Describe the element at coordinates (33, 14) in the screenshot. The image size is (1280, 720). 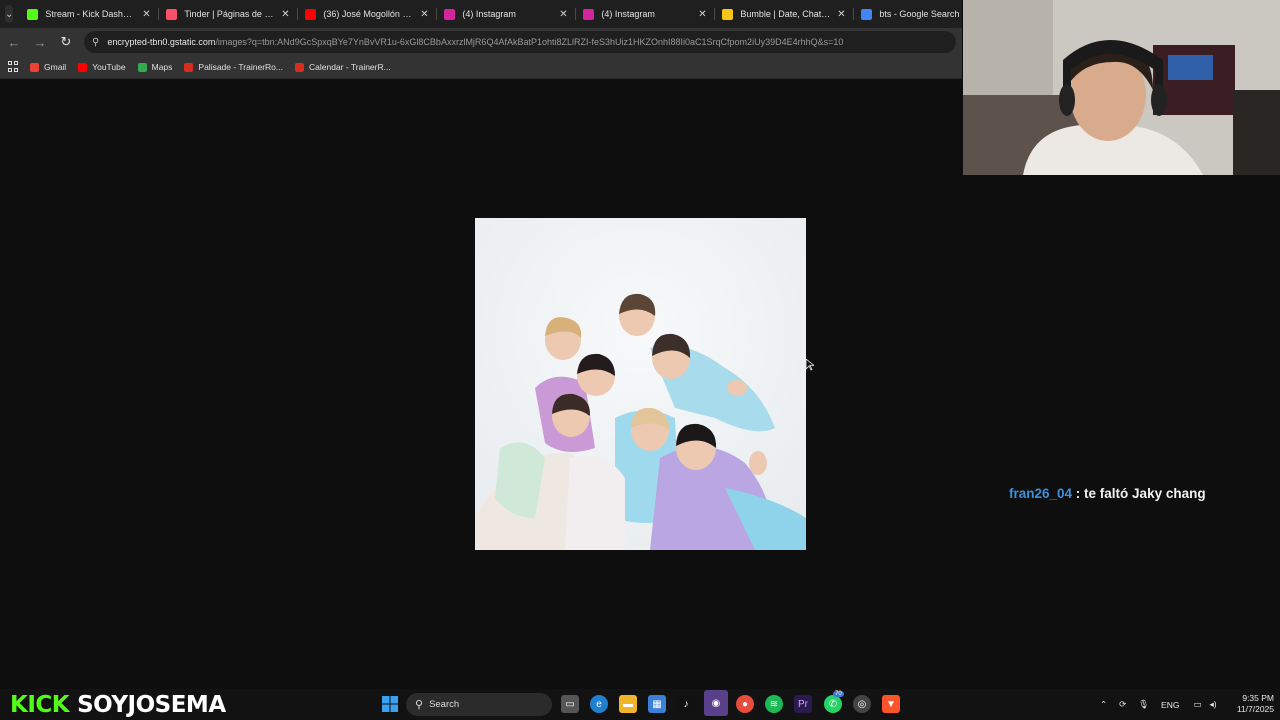
I see `kick-icon` at that location.